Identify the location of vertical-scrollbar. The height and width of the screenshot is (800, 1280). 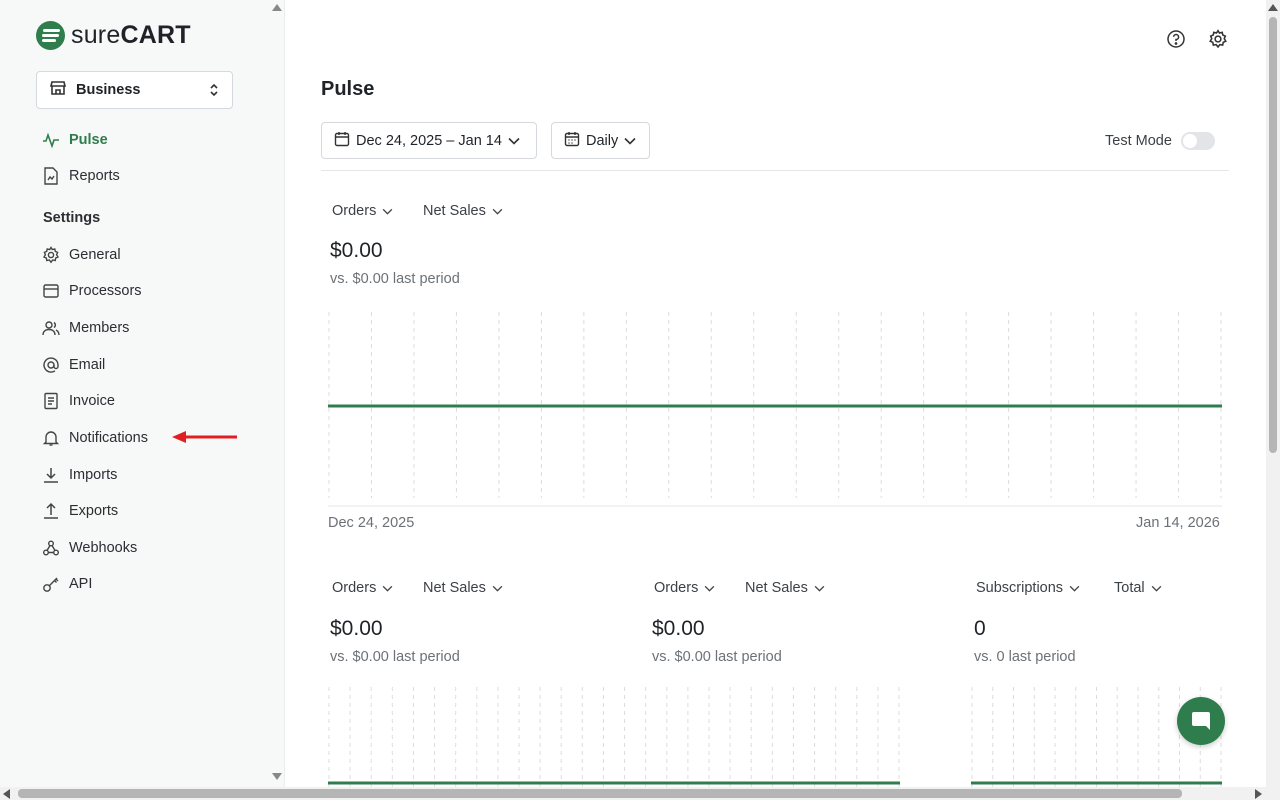
(1273, 393).